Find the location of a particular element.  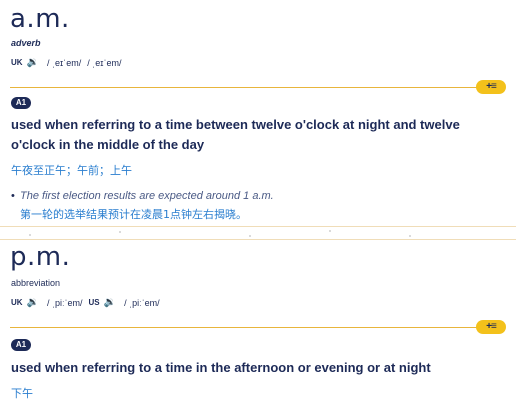

example-translation: 第一轮的选举结果预计在凌晨1点钟左右揭晓。 is located at coordinates (133, 214).